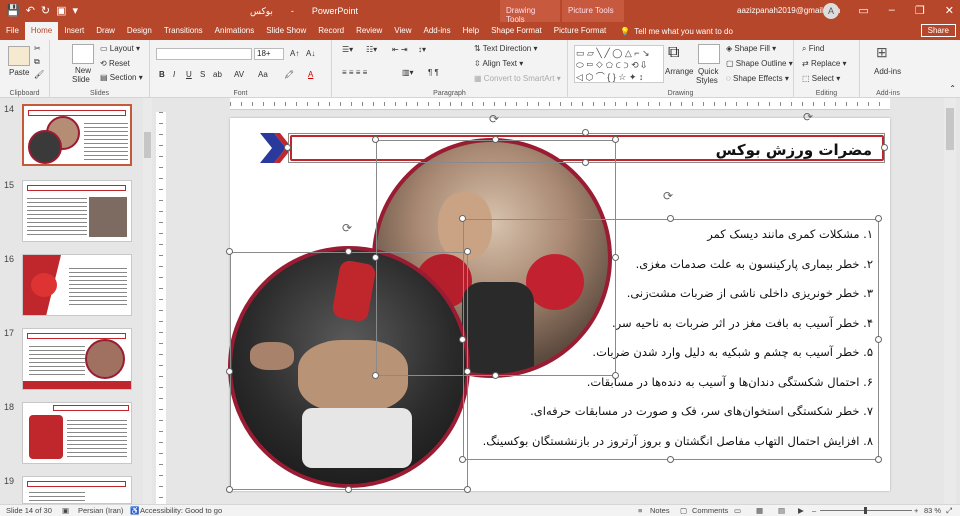 The height and width of the screenshot is (516, 960). What do you see at coordinates (710, 510) in the screenshot?
I see `comments-button: Comments` at bounding box center [710, 510].